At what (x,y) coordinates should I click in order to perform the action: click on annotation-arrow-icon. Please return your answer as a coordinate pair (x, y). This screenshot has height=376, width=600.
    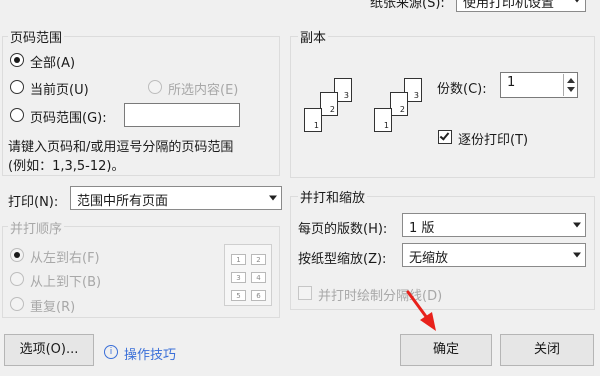
    Looking at the image, I should click on (421, 310).